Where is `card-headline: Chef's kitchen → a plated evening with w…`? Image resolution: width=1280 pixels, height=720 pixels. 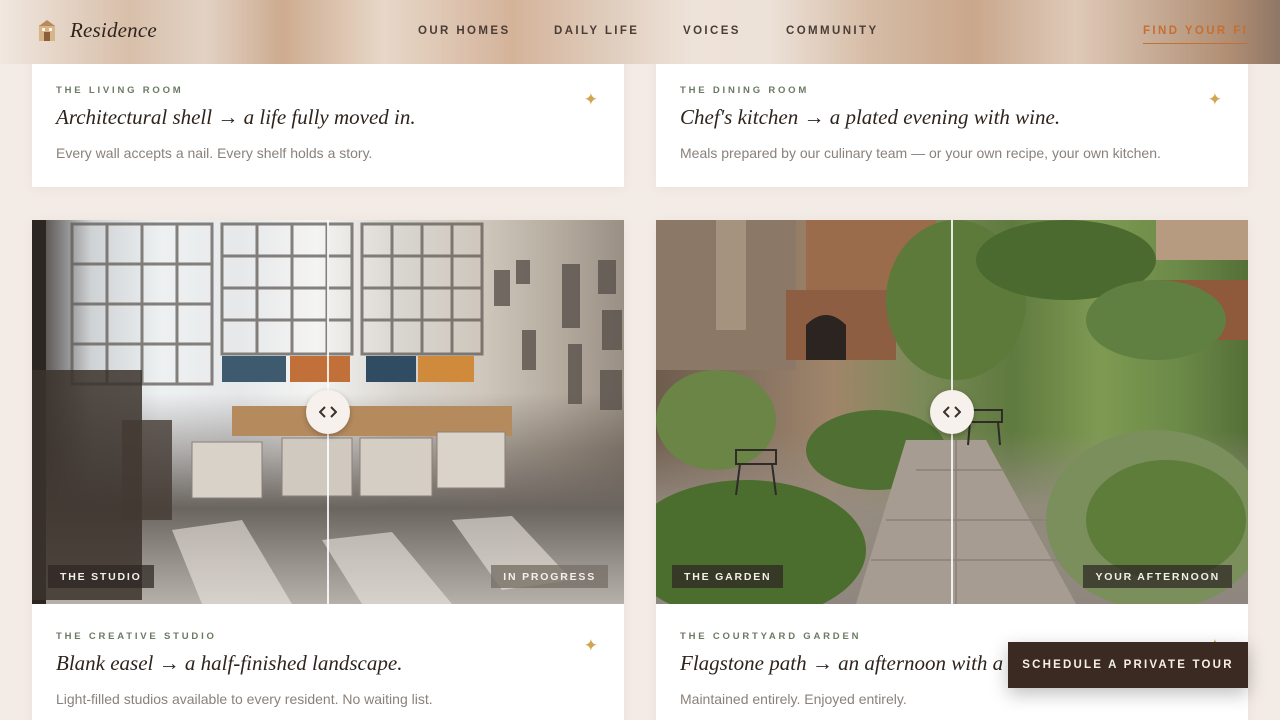 card-headline: Chef's kitchen → a plated evening with w… is located at coordinates (870, 117).